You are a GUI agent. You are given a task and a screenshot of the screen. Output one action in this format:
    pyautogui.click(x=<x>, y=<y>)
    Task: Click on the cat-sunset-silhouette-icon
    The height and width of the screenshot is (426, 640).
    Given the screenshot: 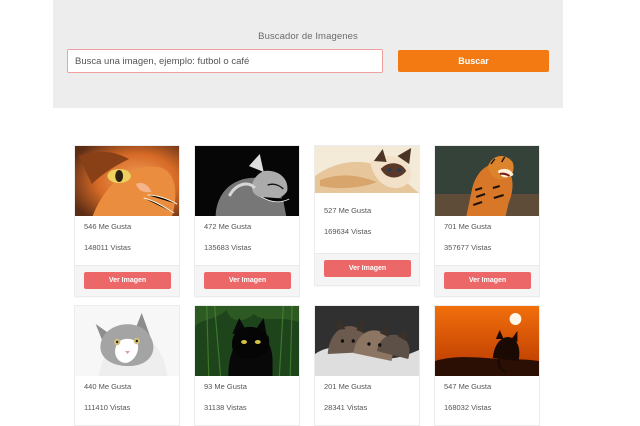 What is the action you would take?
    pyautogui.click(x=487, y=341)
    